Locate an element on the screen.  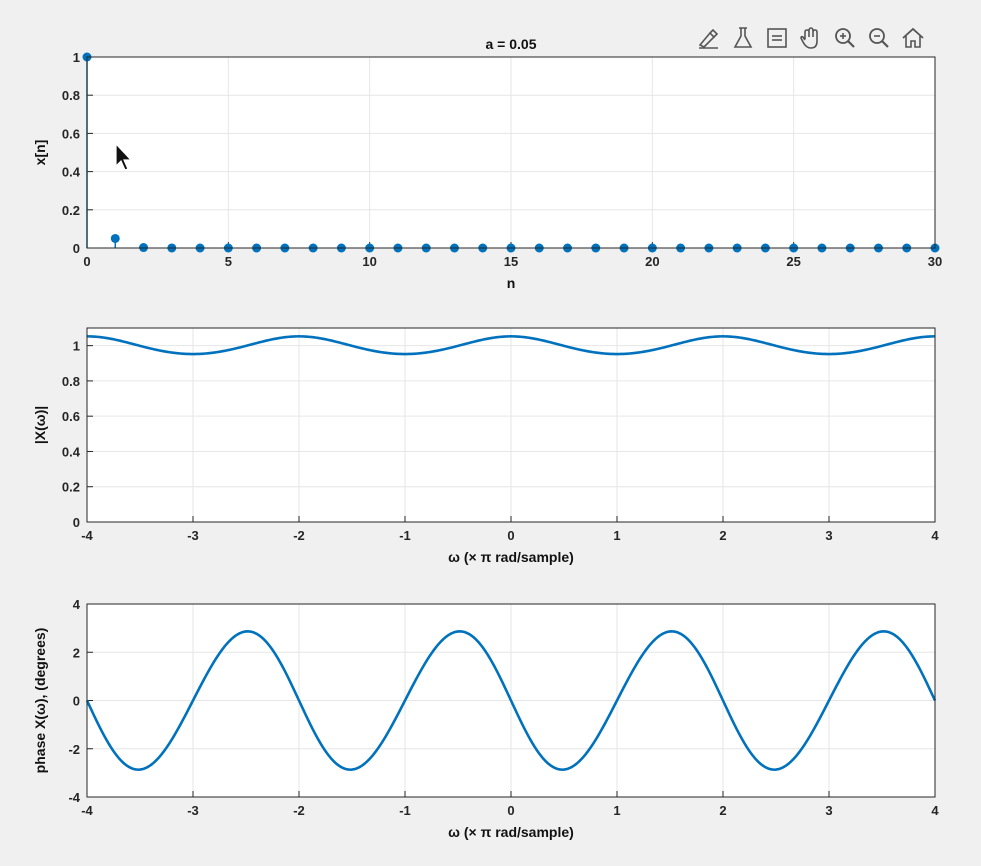
data-tips-icon is located at coordinates (743, 38).